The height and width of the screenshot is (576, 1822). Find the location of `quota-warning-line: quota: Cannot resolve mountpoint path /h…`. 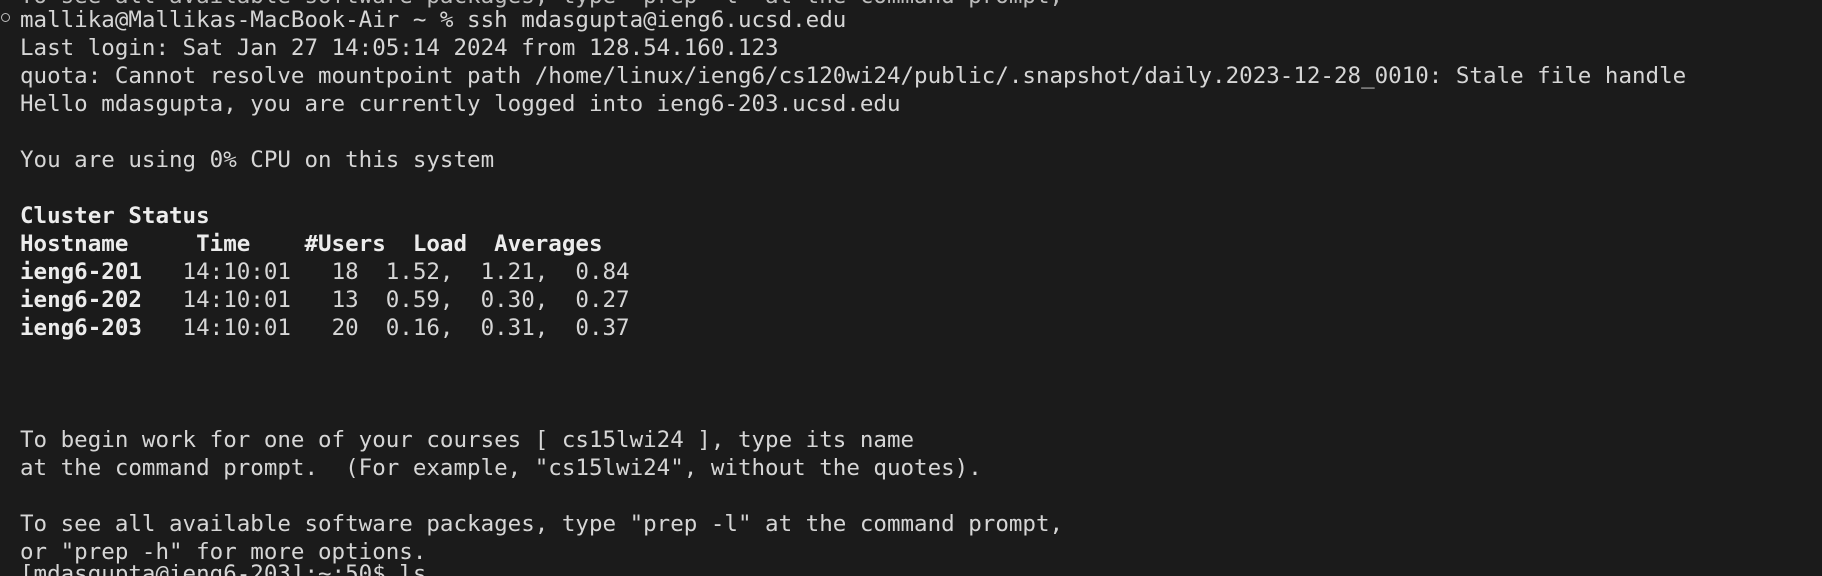

quota-warning-line: quota: Cannot resolve mountpoint path /h… is located at coordinates (853, 76).